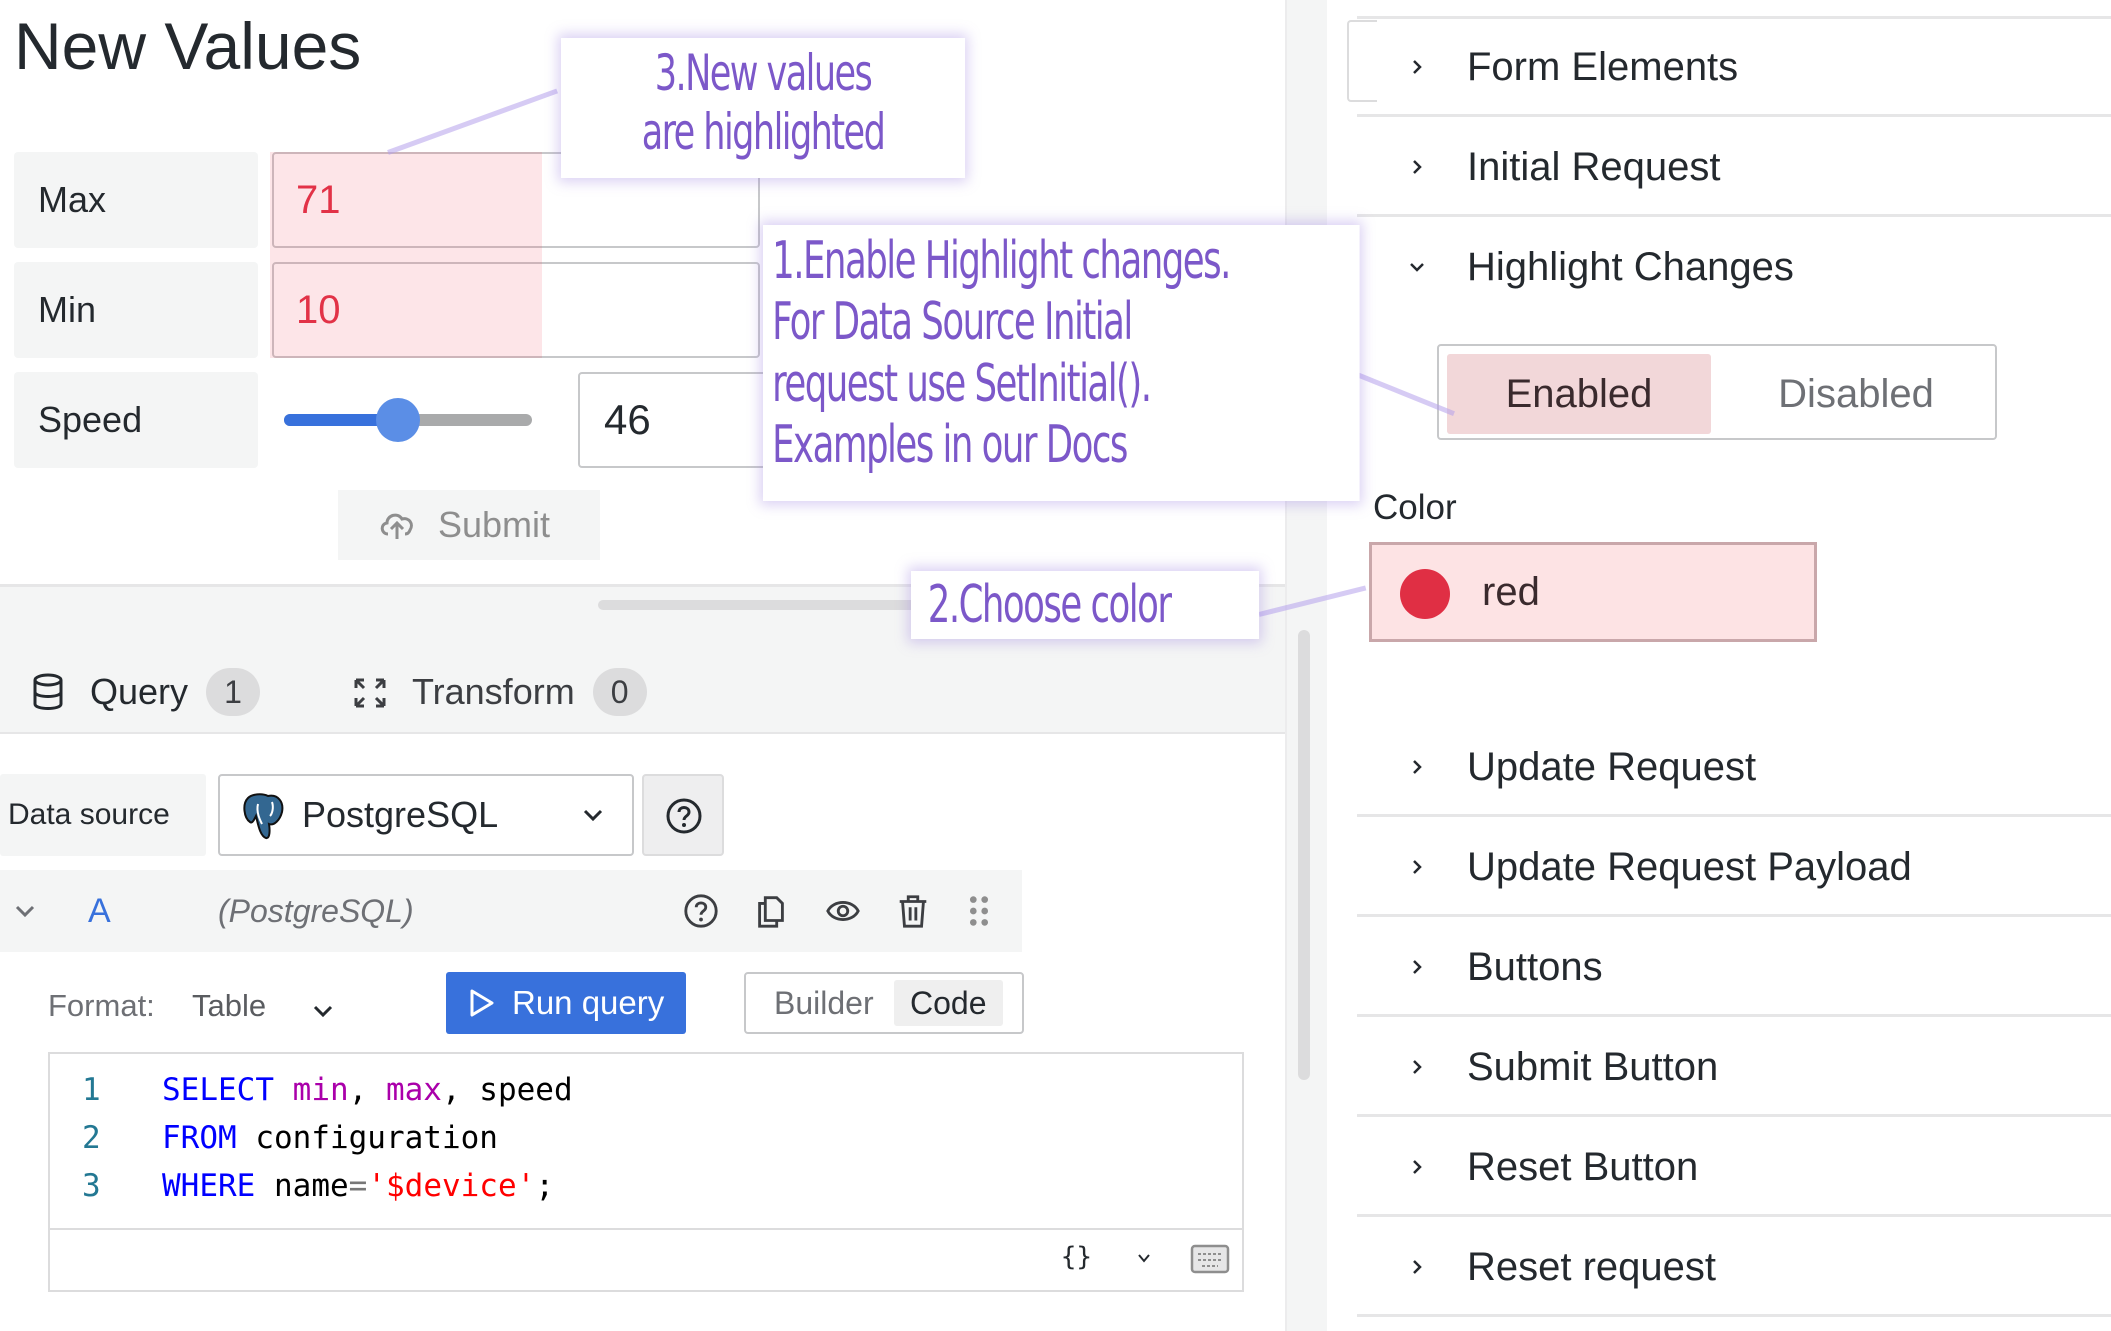 The image size is (2111, 1331). What do you see at coordinates (1612, 767) in the screenshot?
I see `options-section-label: Update Request` at bounding box center [1612, 767].